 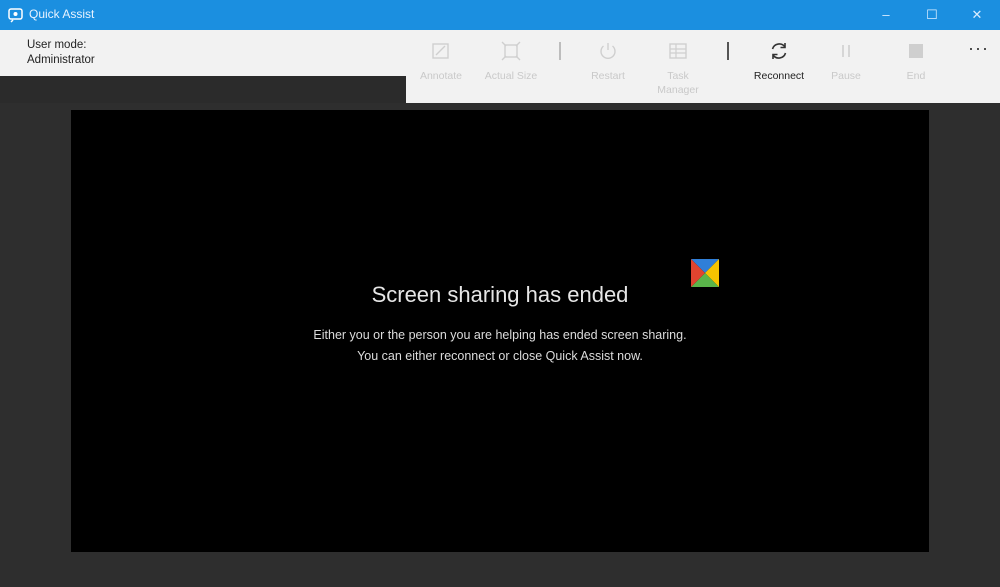 I want to click on task-manager-icon, so click(x=678, y=51).